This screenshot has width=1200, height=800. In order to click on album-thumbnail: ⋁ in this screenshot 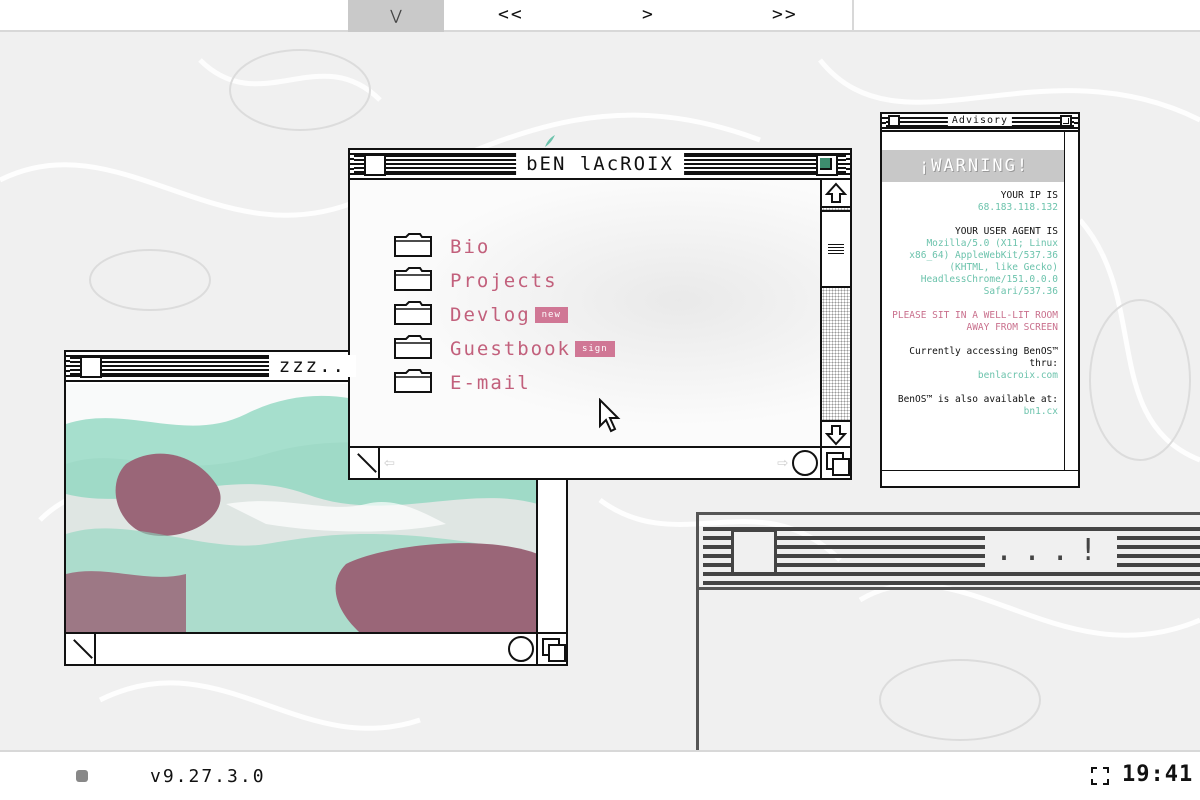, I will do `click(396, 16)`.